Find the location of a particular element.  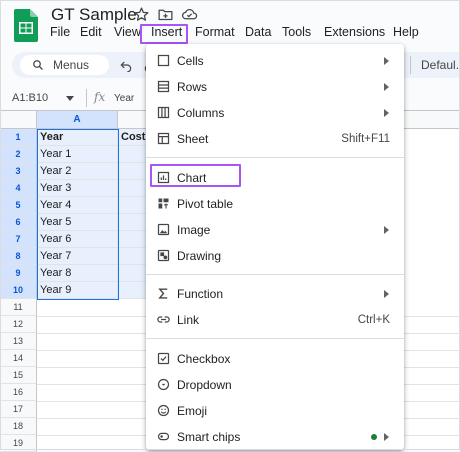

menu-view: View is located at coordinates (127, 32).